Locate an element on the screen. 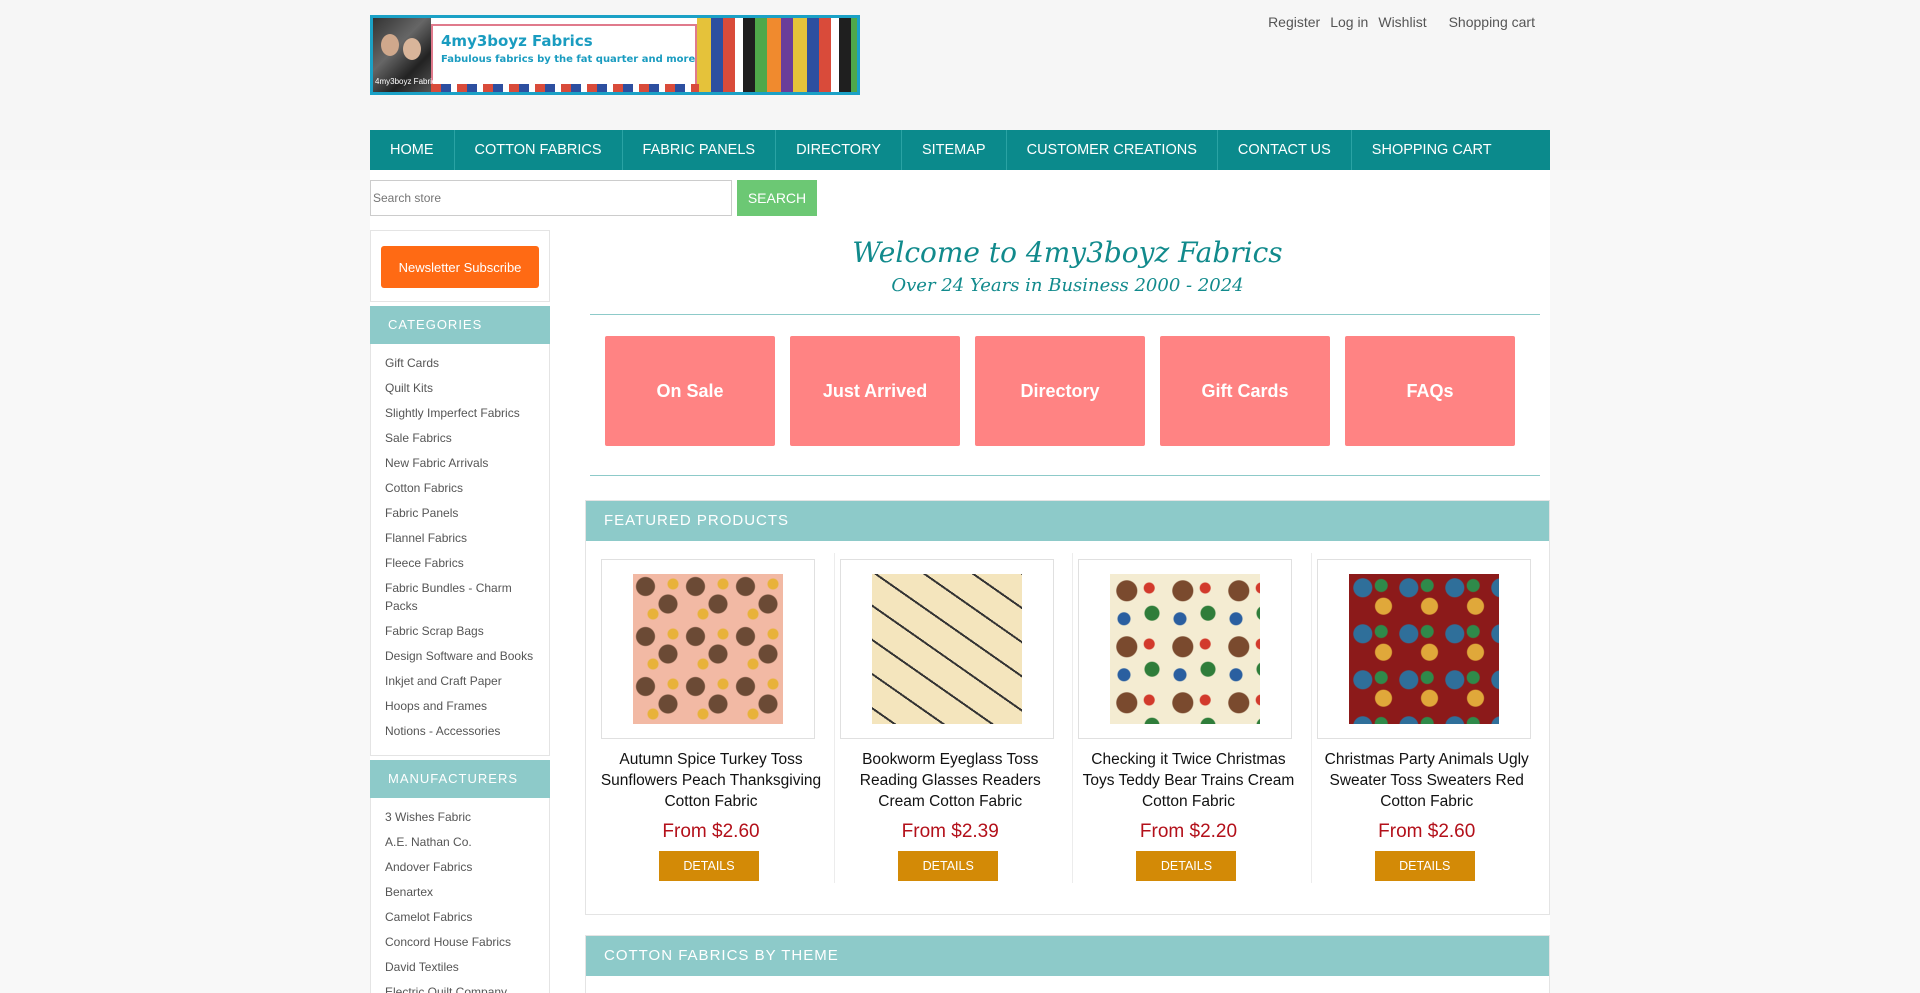 The height and width of the screenshot is (993, 1920). header-links: Register Log in Wishlist Shopping cart is located at coordinates (1401, 22).